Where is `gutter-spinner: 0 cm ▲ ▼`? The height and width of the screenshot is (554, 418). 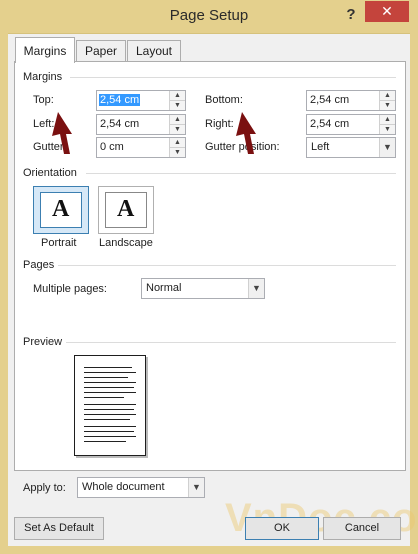
gutter-spinner: 0 cm ▲ ▼ is located at coordinates (141, 147).